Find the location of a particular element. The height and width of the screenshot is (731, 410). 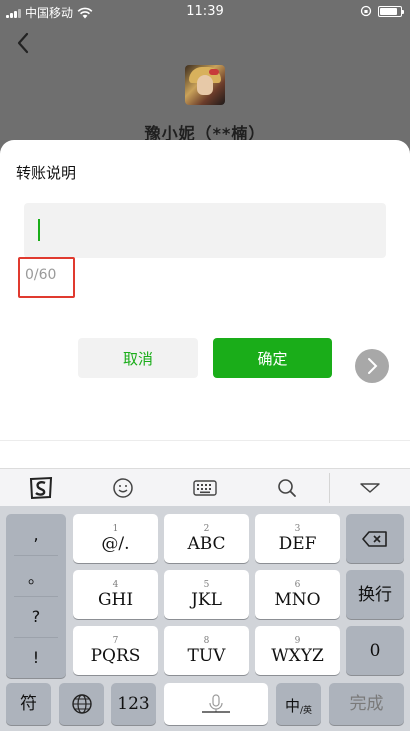

keyboard-icon is located at coordinates (205, 488).